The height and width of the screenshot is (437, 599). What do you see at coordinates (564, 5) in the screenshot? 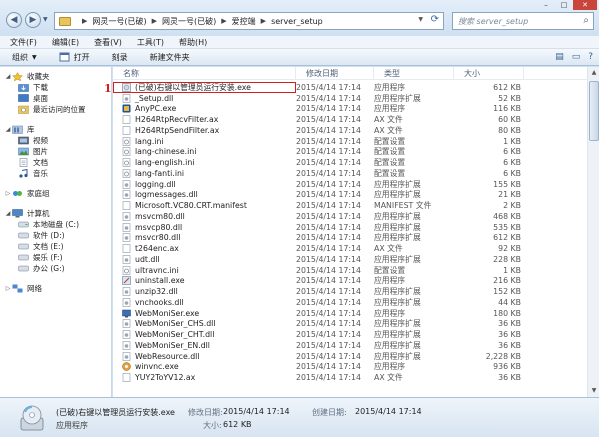
I see `maximize-button: □` at bounding box center [564, 5].